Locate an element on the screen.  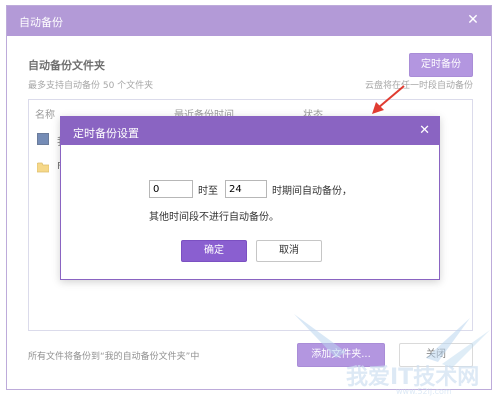
watermark-url: www.52ij.com is located at coordinates (424, 391).